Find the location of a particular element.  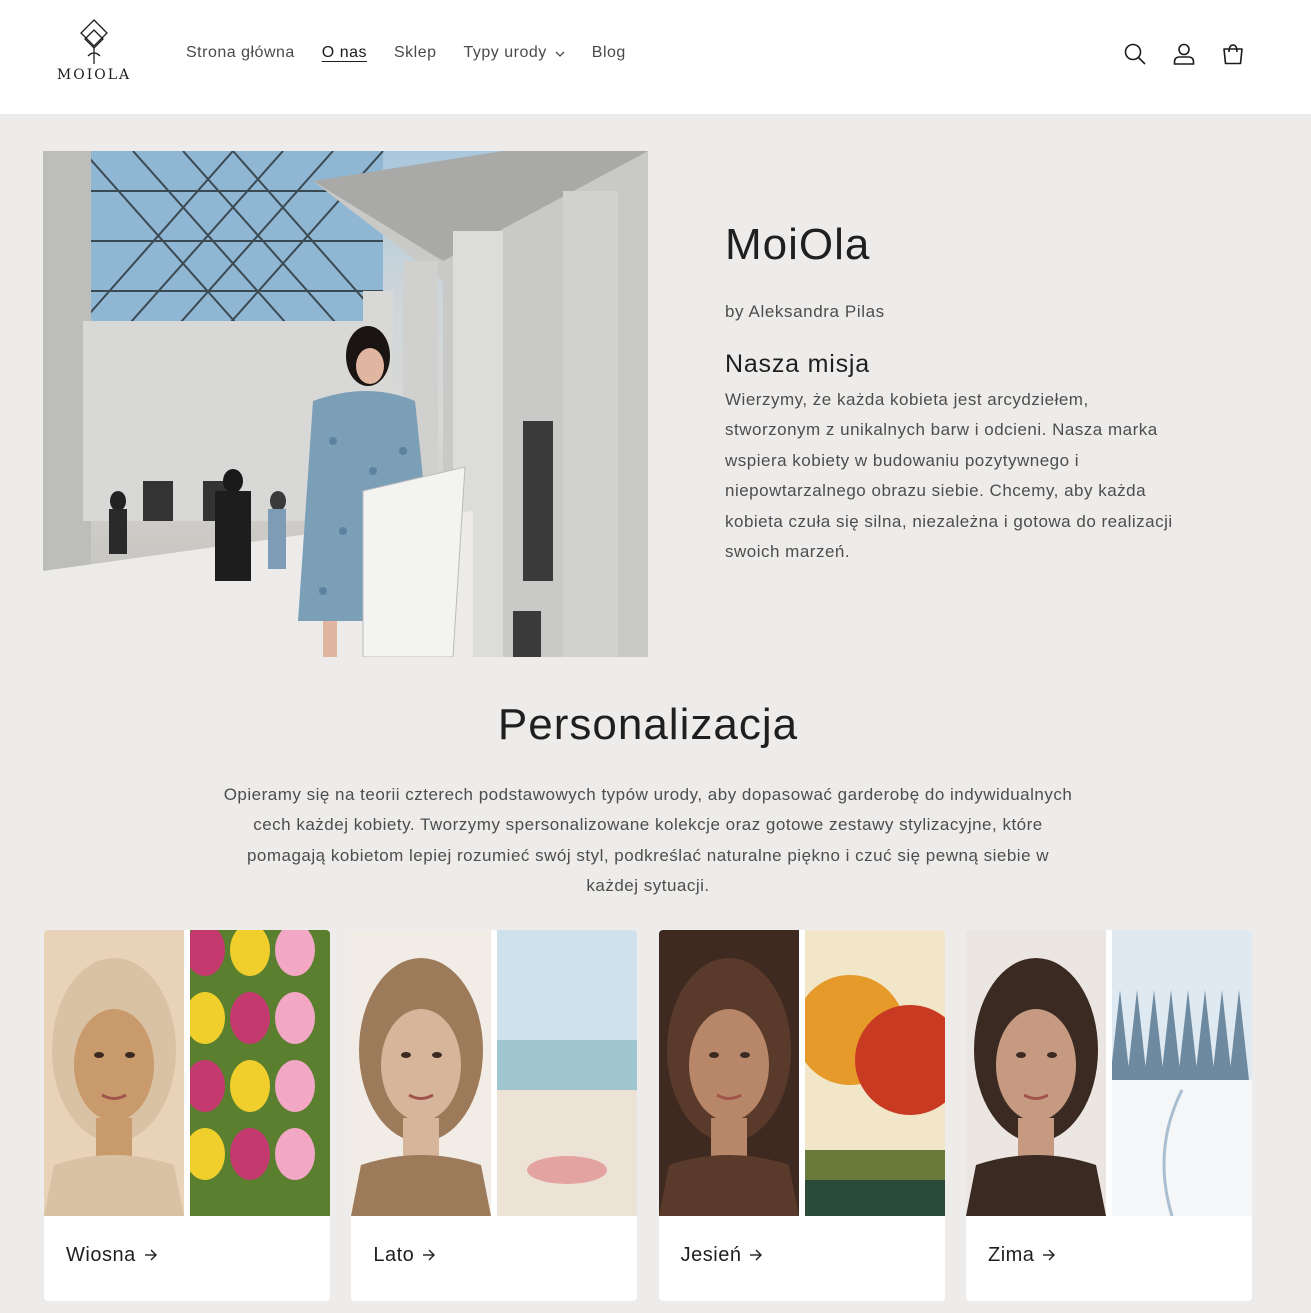

logo-mark-icon is located at coordinates (94, 41).